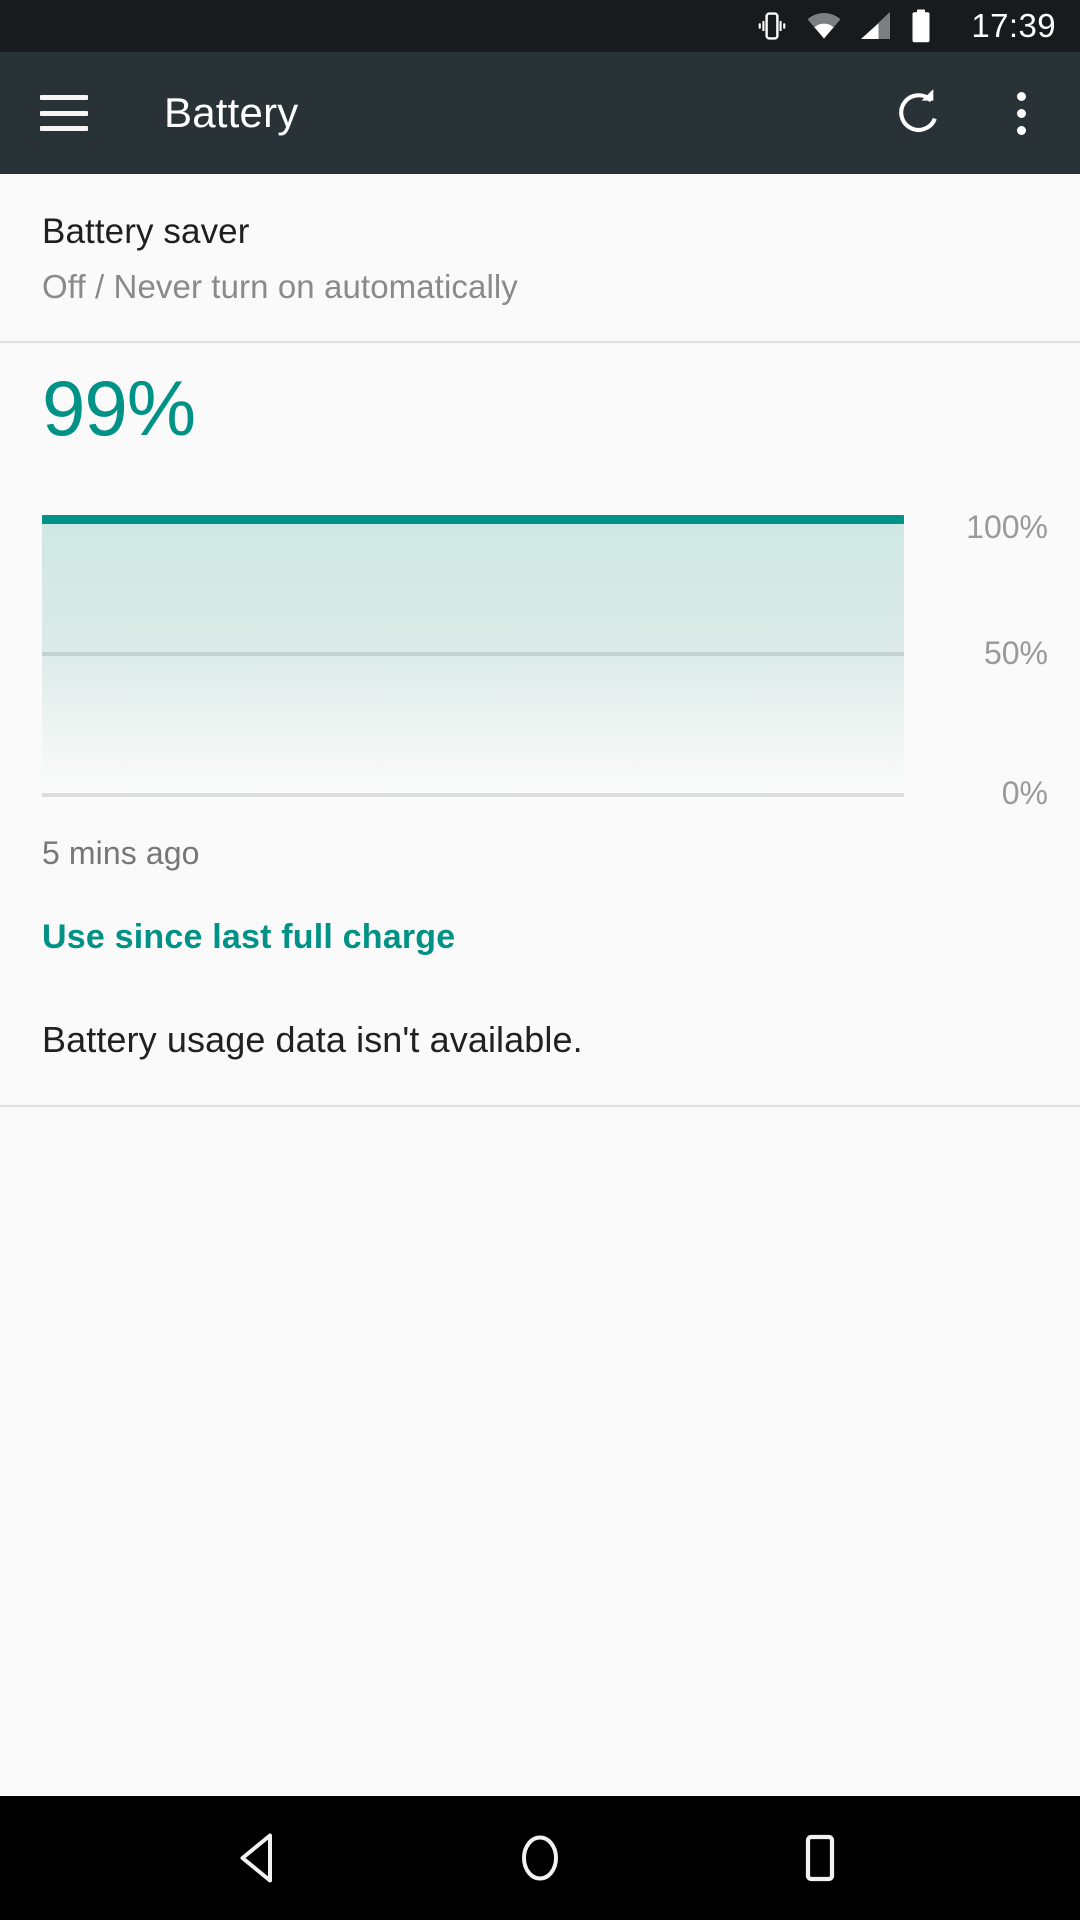 This screenshot has width=1080, height=1920. What do you see at coordinates (772, 26) in the screenshot?
I see `vibrate-icon` at bounding box center [772, 26].